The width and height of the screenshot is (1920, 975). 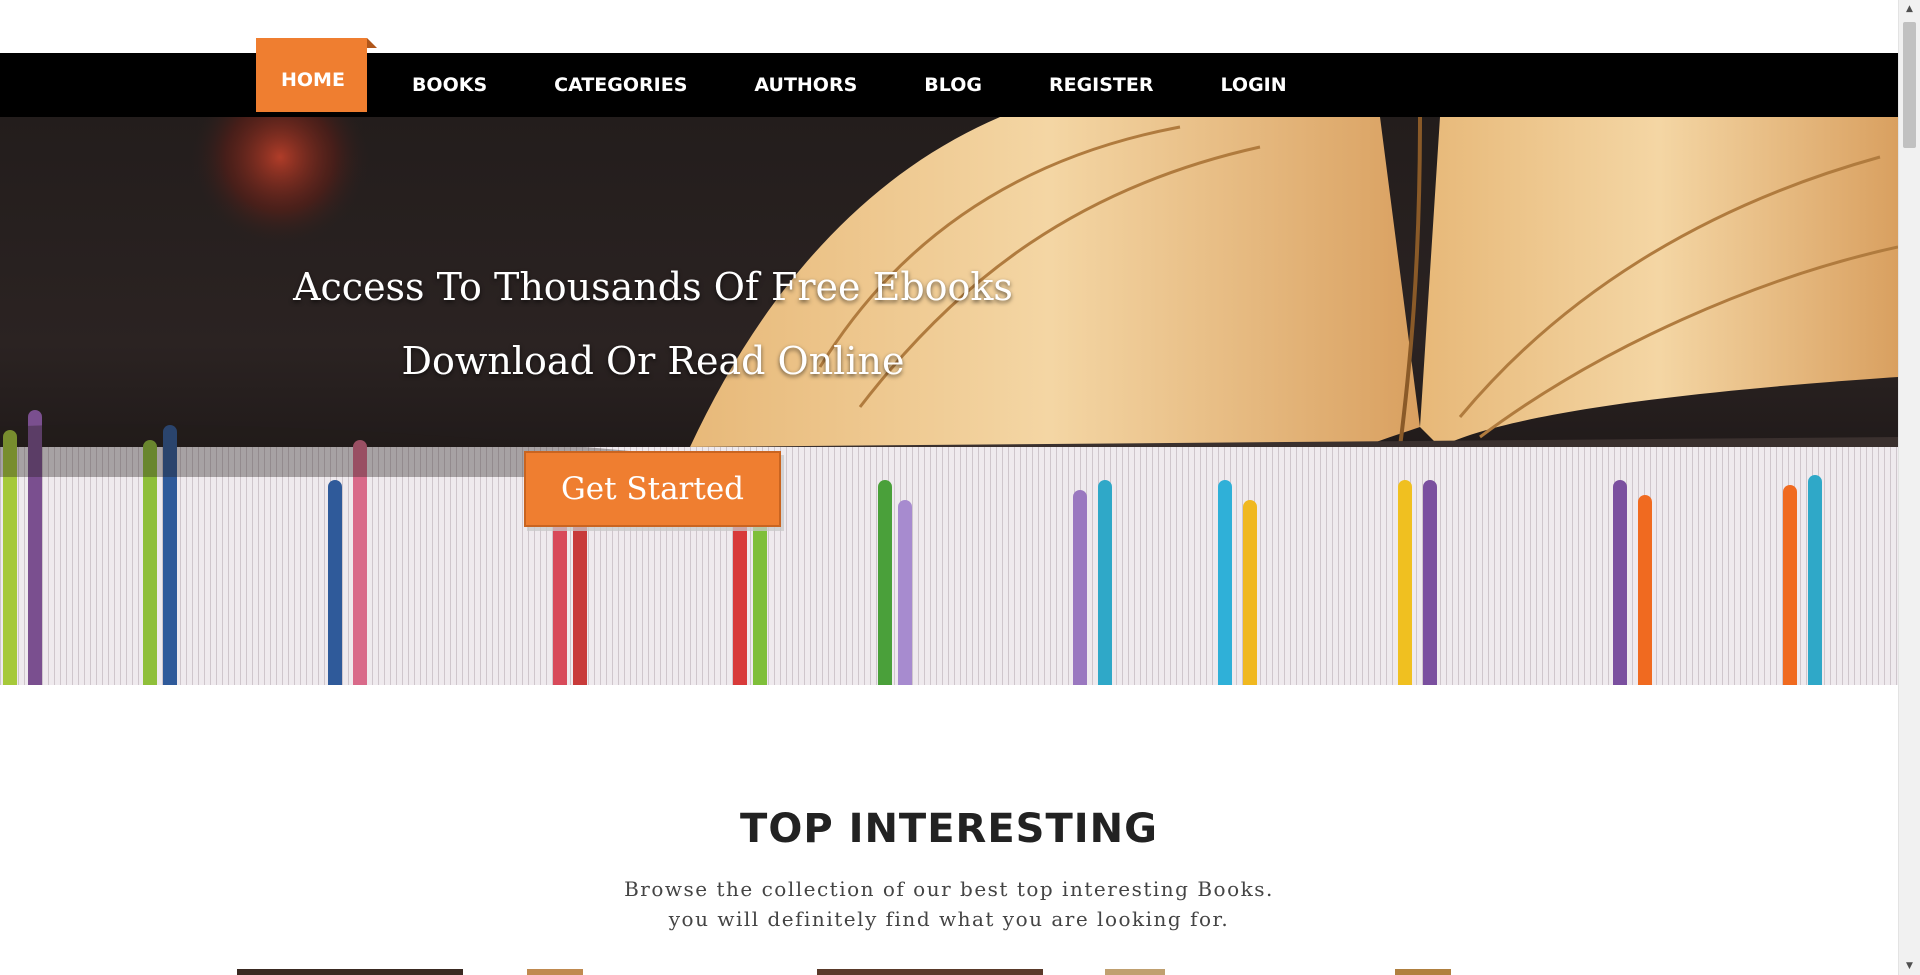 What do you see at coordinates (951, 85) in the screenshot?
I see `nav-item-blog: BLOG` at bounding box center [951, 85].